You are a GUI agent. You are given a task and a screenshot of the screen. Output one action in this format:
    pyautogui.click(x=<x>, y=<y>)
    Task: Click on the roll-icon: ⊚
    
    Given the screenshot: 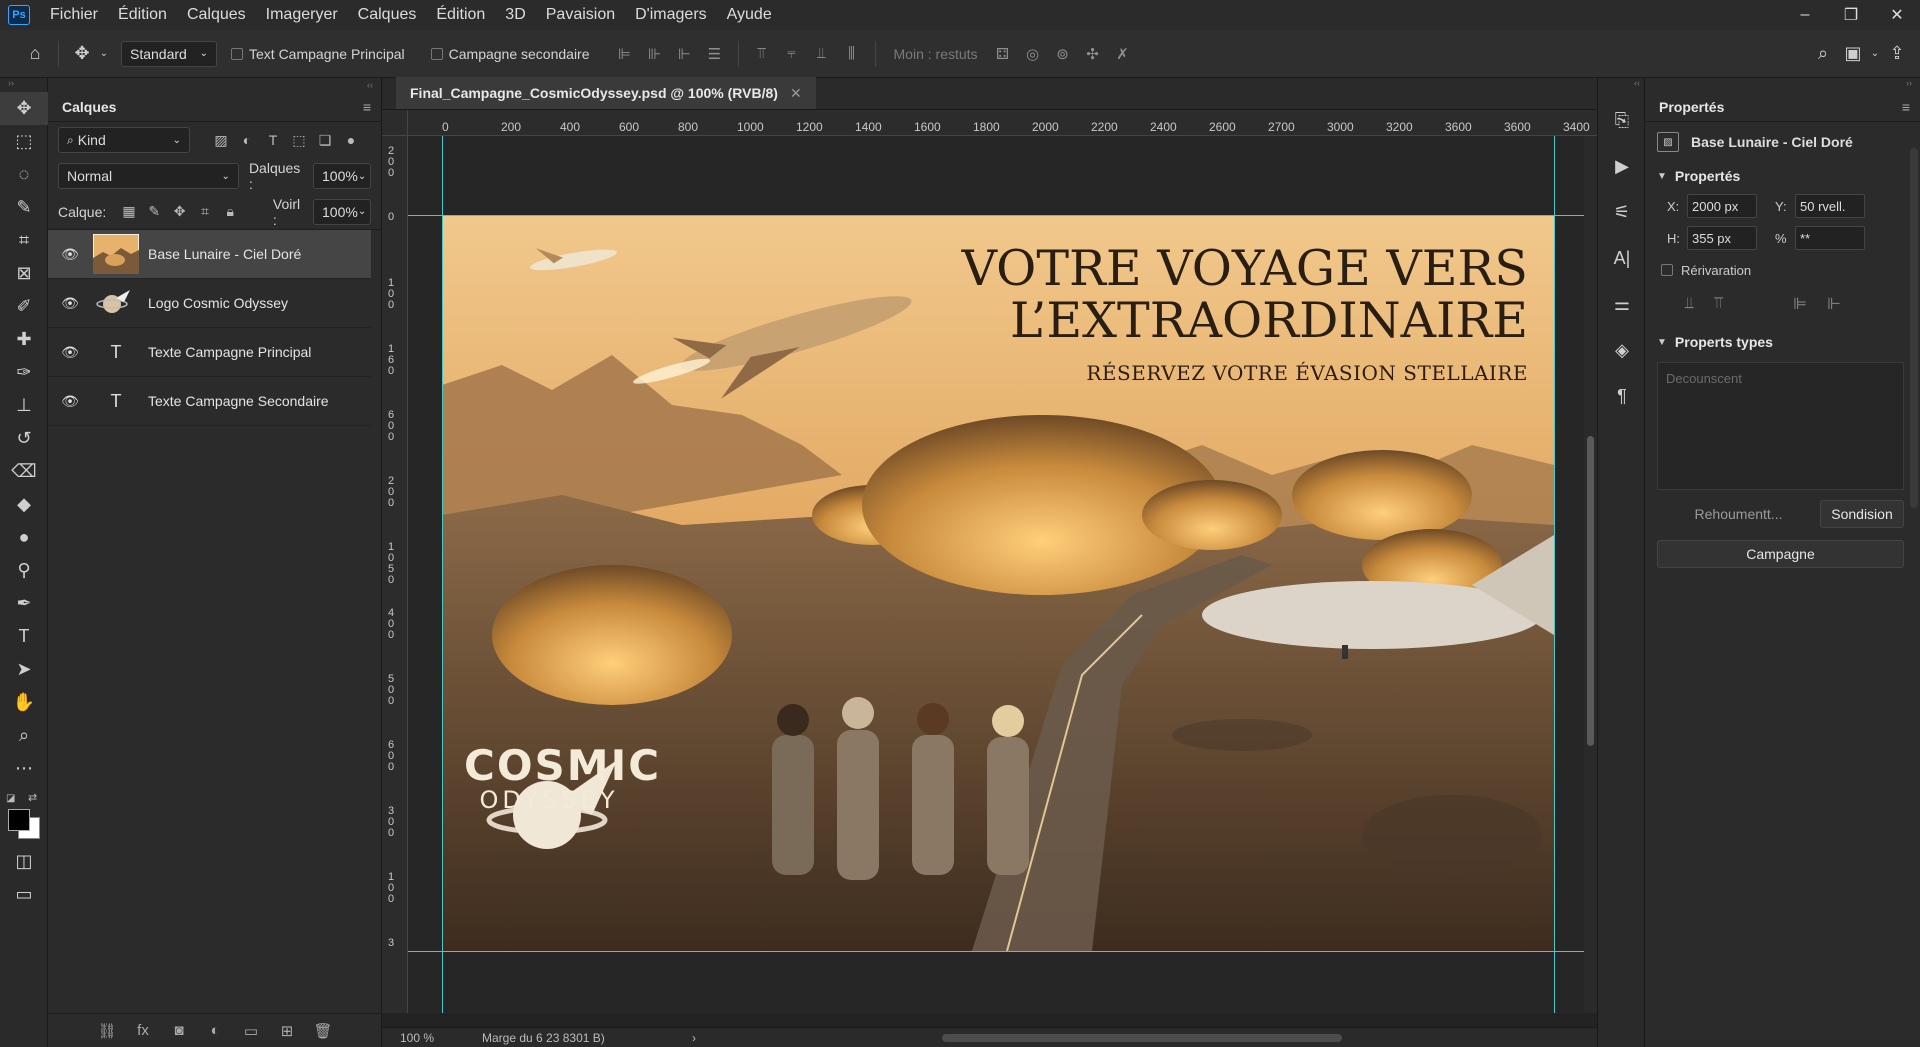 What is the action you would take?
    pyautogui.click(x=1063, y=54)
    